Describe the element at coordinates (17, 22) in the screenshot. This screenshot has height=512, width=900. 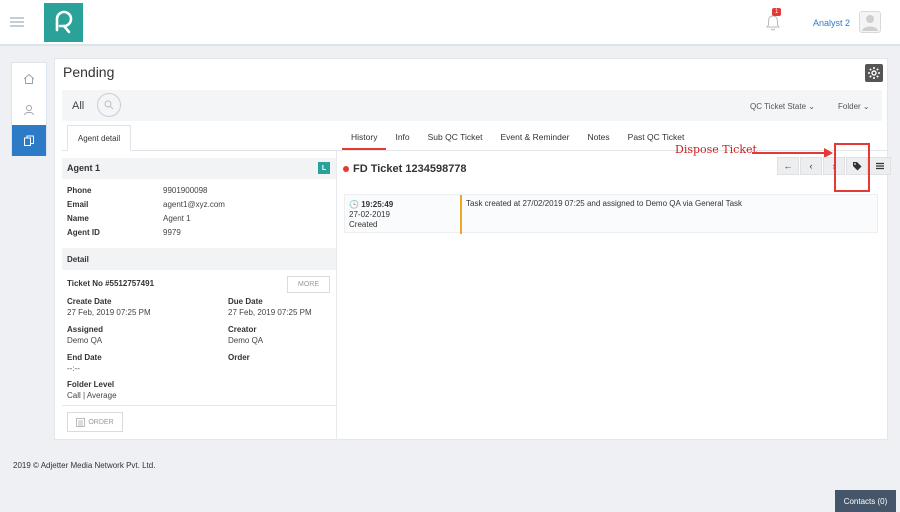
I see `menu-icon` at that location.